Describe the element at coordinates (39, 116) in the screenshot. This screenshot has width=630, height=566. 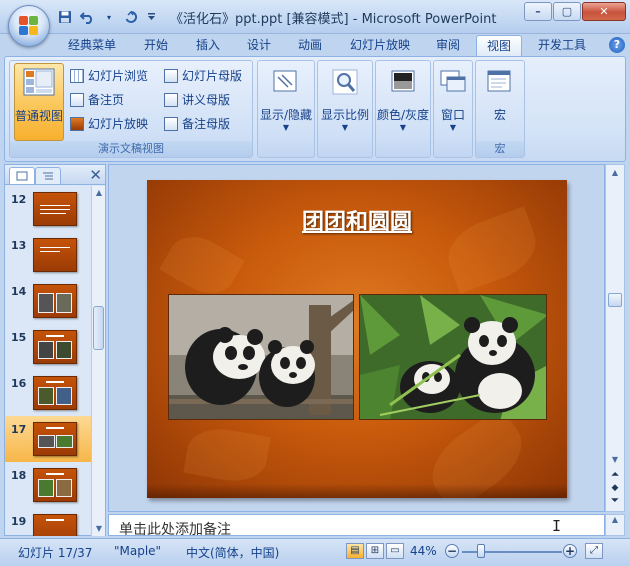
I see `normal-view-label: 普通视图` at that location.